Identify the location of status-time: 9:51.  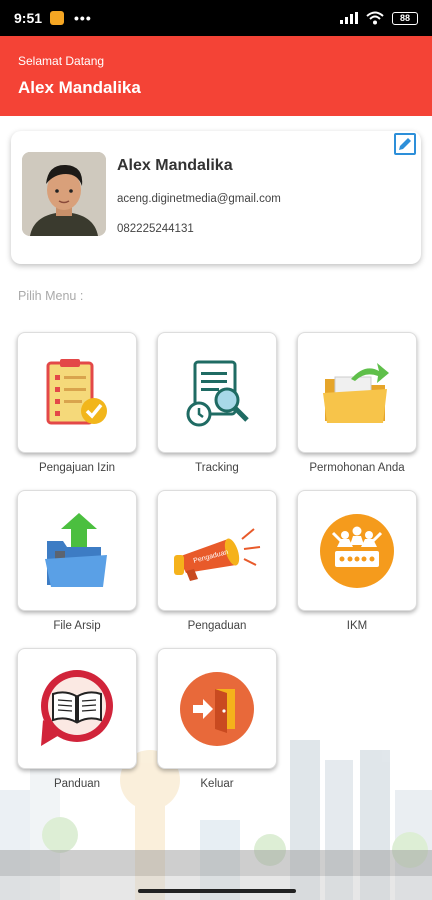
(28, 18).